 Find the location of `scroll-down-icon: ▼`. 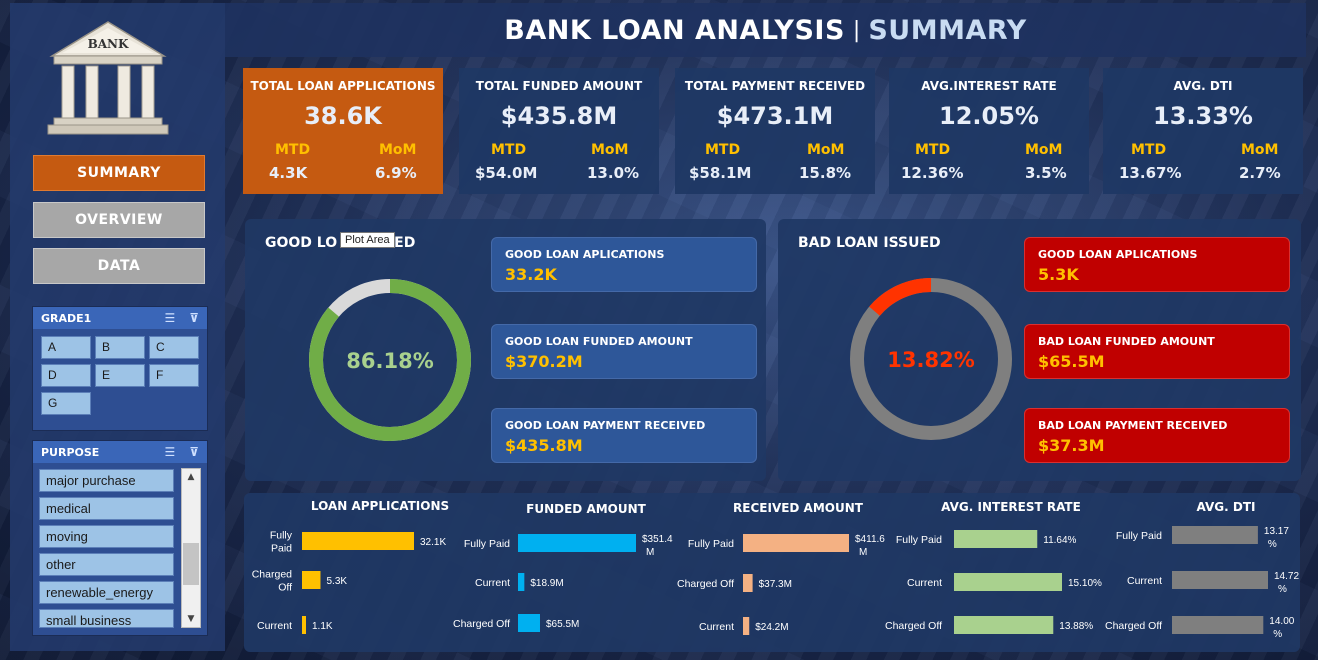

scroll-down-icon: ▼ is located at coordinates (191, 619).